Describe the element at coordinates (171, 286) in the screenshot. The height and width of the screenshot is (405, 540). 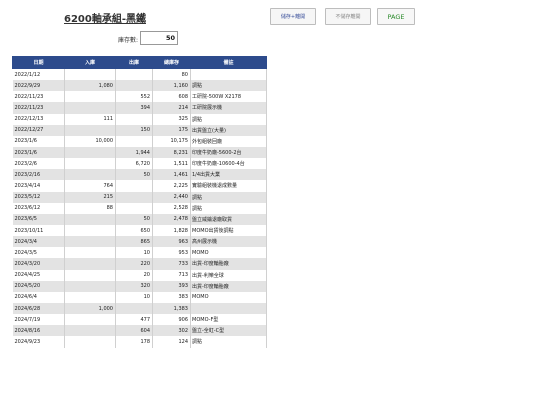
I see `cell-total: 393` at that location.